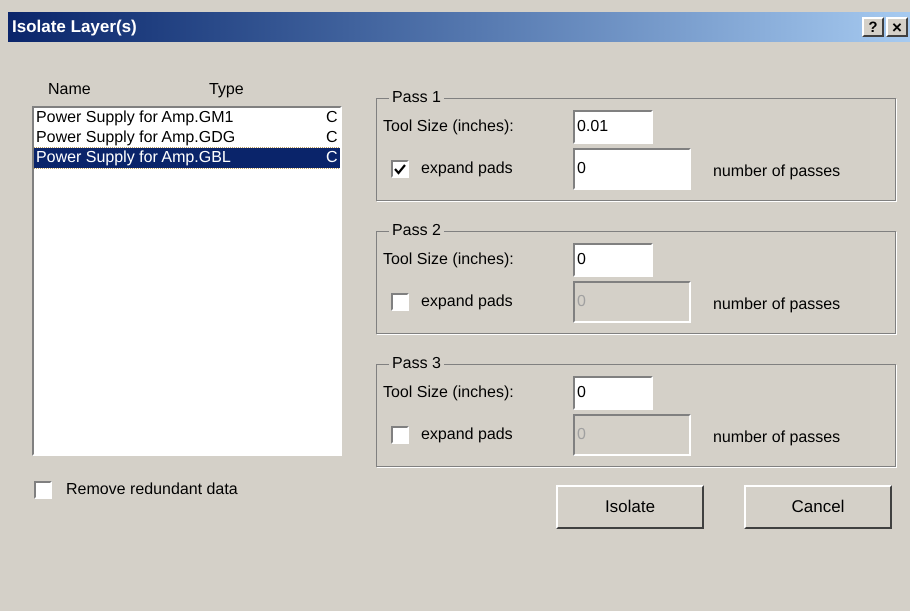  Describe the element at coordinates (416, 231) in the screenshot. I see `group-title: Pass 2` at that location.